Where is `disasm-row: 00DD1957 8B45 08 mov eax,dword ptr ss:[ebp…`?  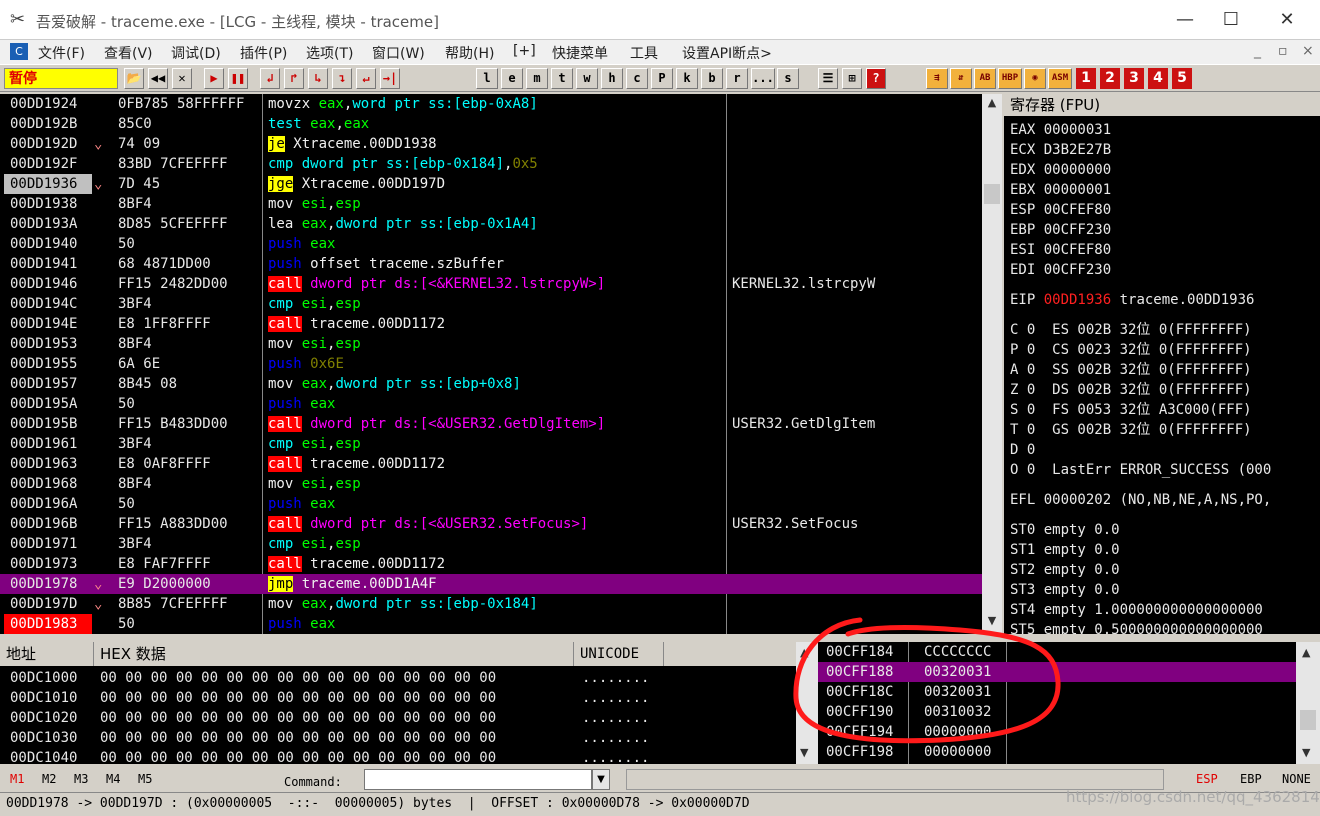 disasm-row: 00DD1957 8B45 08 mov eax,dword ptr ss:[ebp… is located at coordinates (491, 384).